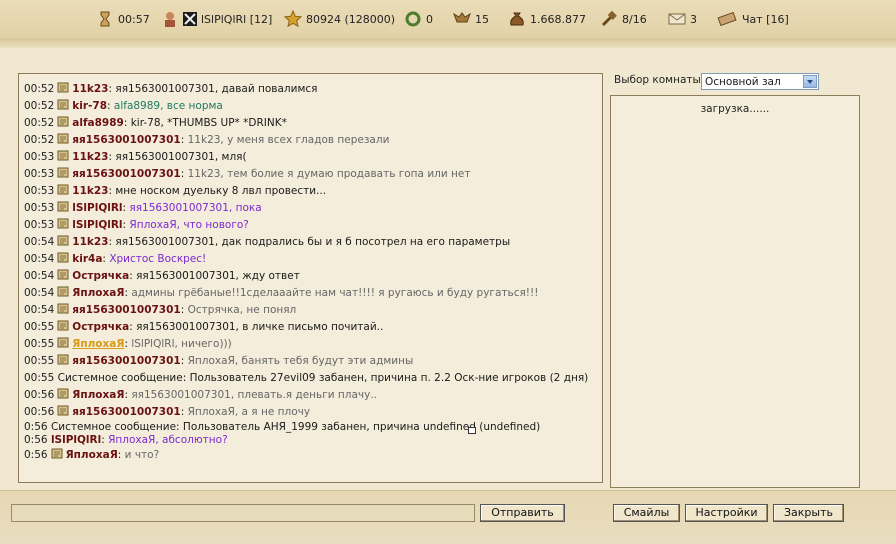  What do you see at coordinates (727, 19) in the screenshot?
I see `scroll-icon` at bounding box center [727, 19].